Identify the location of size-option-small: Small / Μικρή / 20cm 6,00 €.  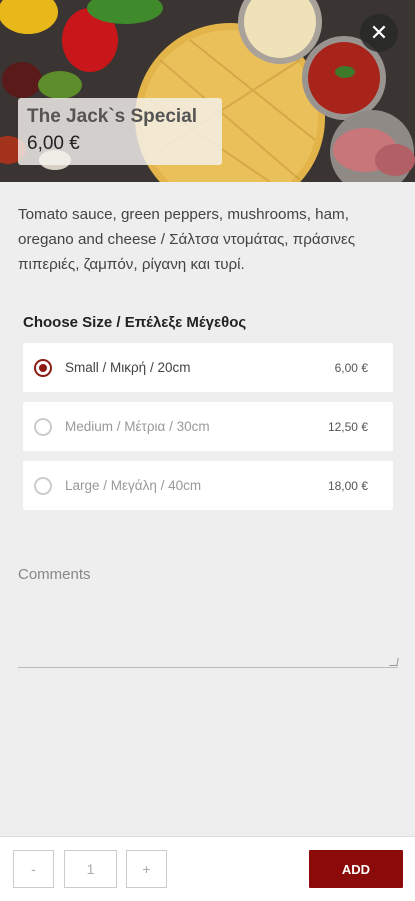
(208, 367).